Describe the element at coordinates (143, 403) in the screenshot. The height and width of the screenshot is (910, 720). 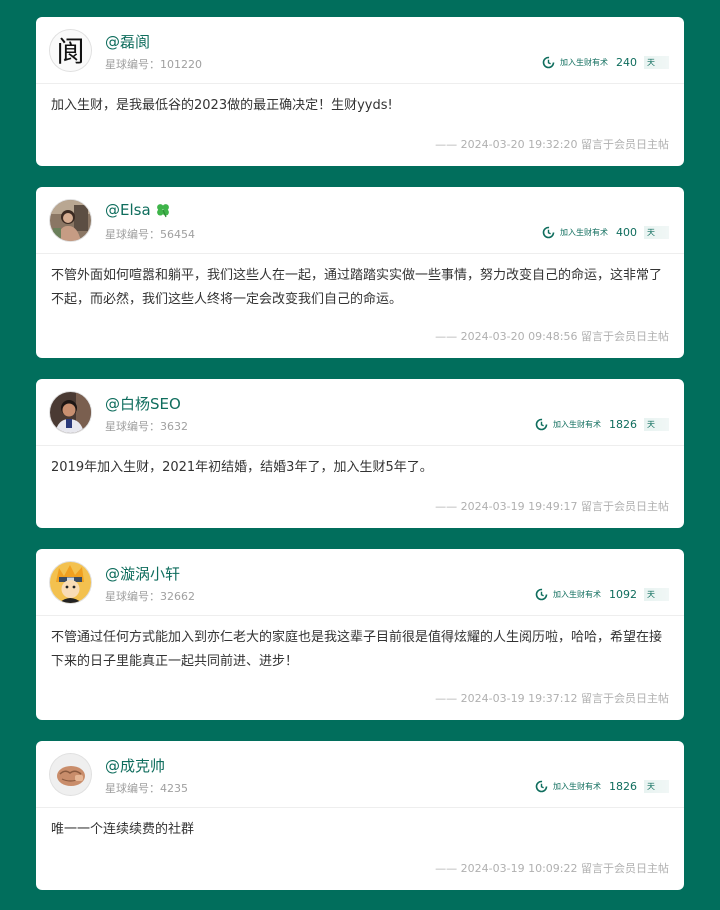
I see `username: @白杨SEO` at that location.